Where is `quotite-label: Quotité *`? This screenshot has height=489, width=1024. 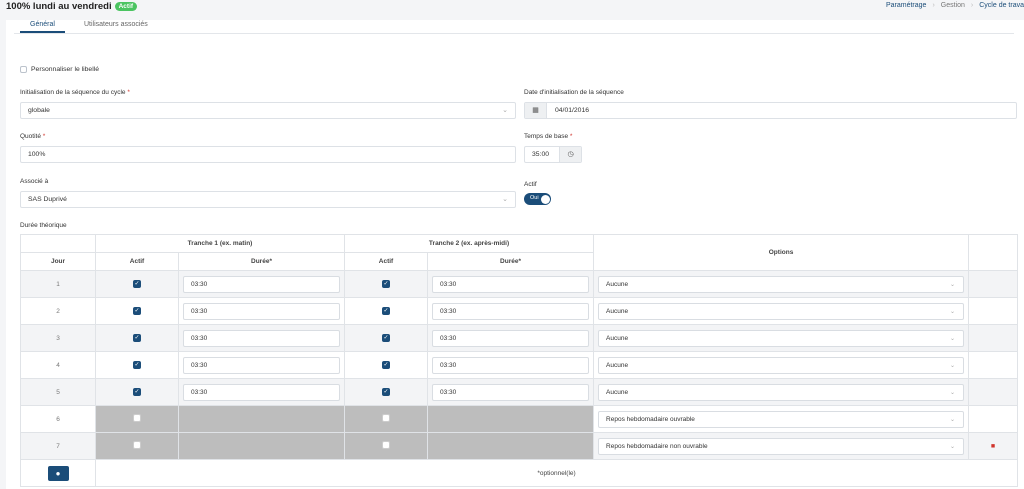
quotite-label: Quotité * is located at coordinates (32, 136).